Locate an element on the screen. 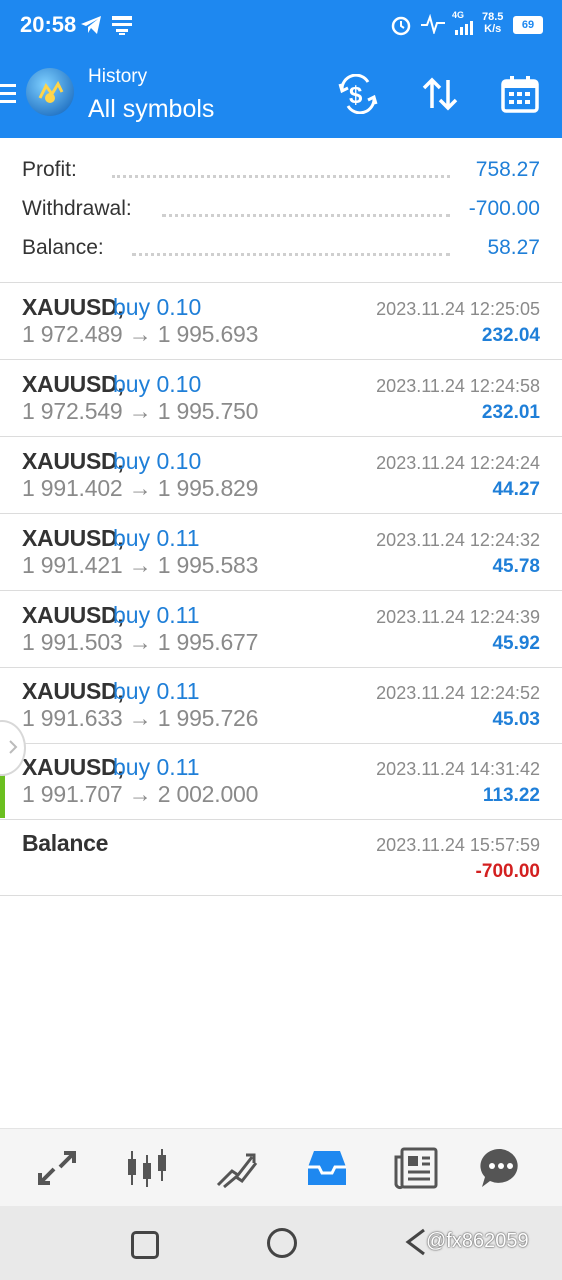 The height and width of the screenshot is (1280, 562). deal-profit: 45.78 is located at coordinates (516, 566).